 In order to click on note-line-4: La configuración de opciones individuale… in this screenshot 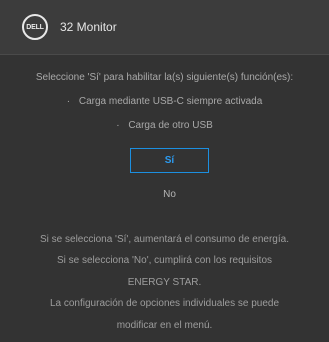, I will do `click(164, 303)`.